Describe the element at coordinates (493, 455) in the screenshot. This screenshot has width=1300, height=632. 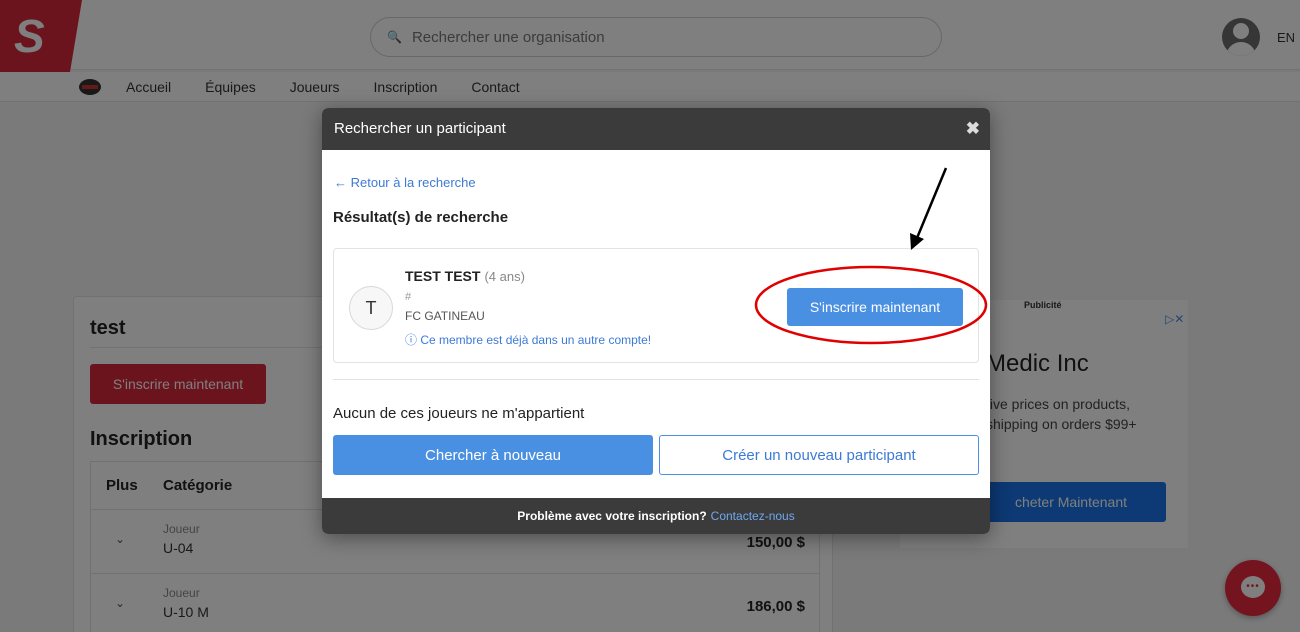
I see `search-again-button: Chercher à nouveau` at that location.